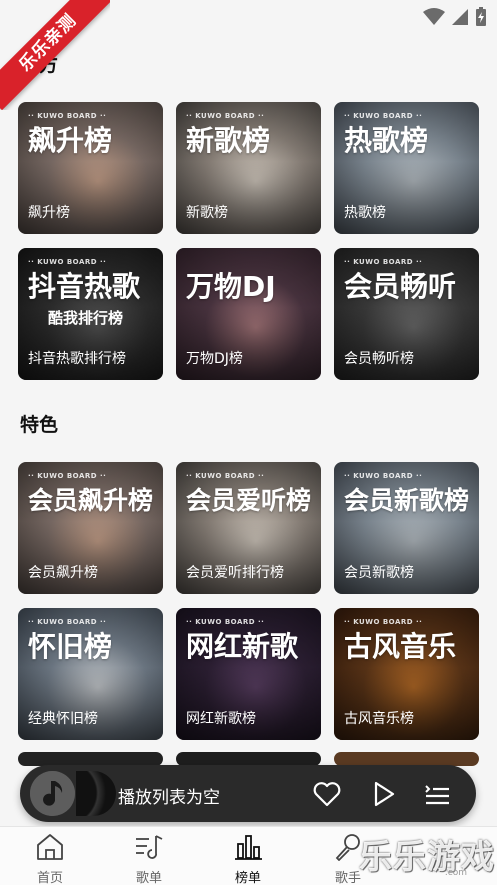  Describe the element at coordinates (148, 878) in the screenshot. I see `tab-label: 歌单` at that location.